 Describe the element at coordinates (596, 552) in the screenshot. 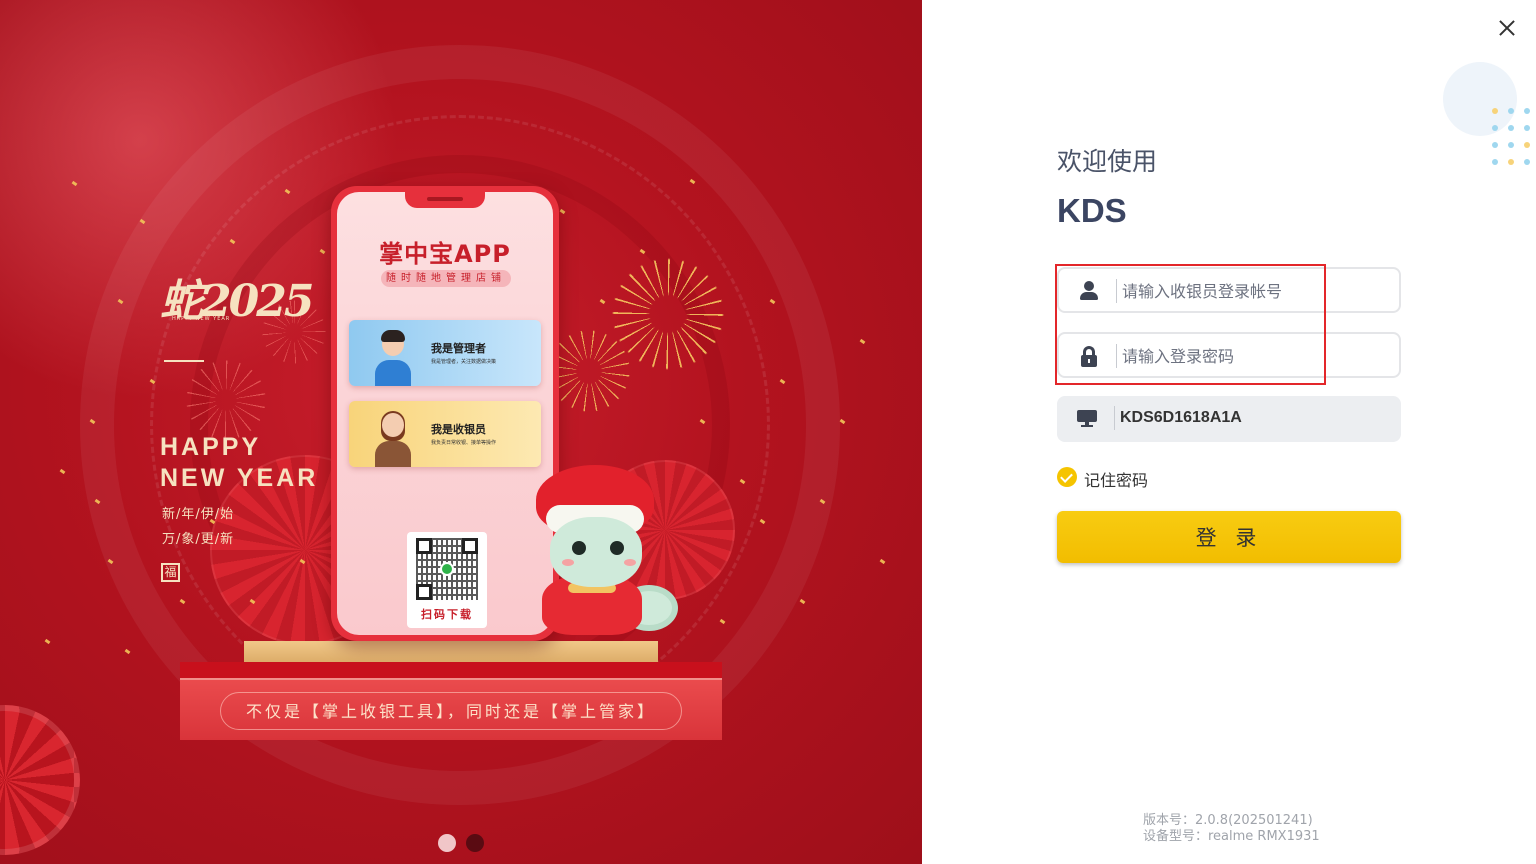

I see `mascot-face` at that location.